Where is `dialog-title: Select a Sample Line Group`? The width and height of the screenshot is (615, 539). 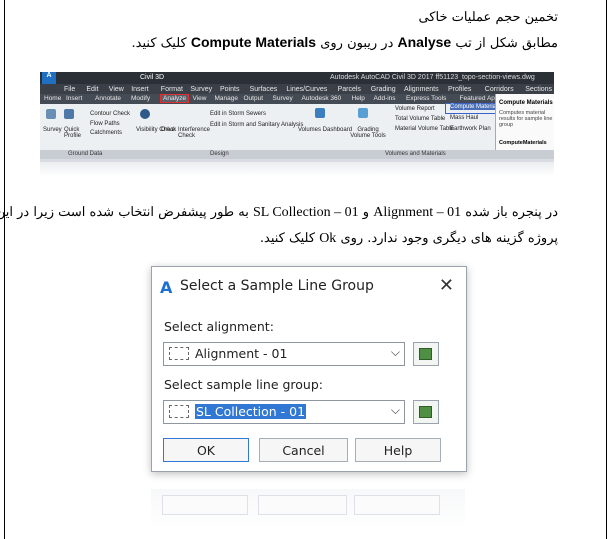
dialog-title: Select a Sample Line Group is located at coordinates (277, 286).